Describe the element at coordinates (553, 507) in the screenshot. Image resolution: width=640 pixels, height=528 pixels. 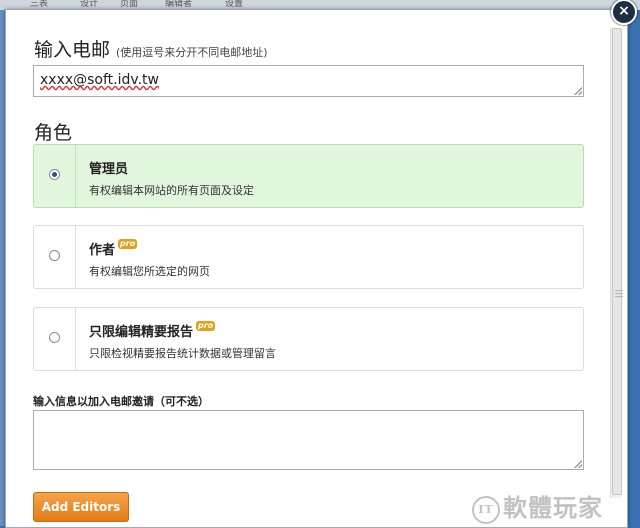
I see `watermark-text: 軟體玩家` at that location.